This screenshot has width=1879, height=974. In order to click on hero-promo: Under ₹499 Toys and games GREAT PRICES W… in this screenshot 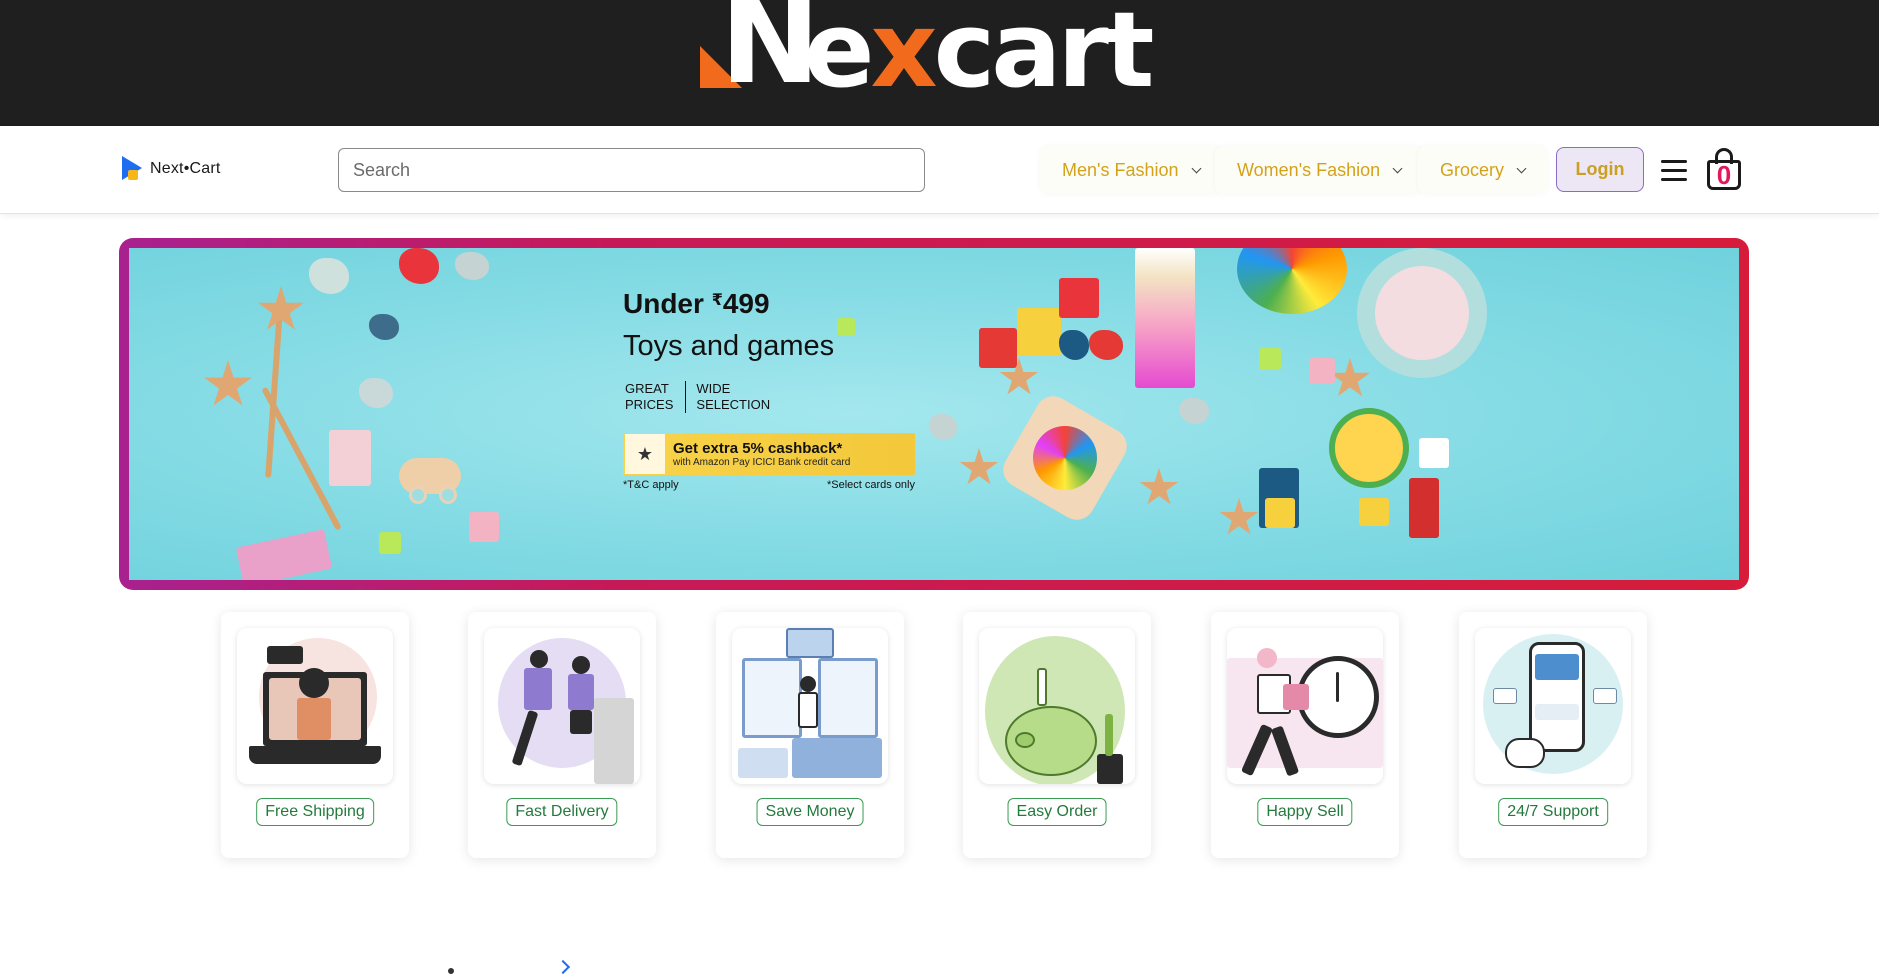, I will do `click(783, 389)`.